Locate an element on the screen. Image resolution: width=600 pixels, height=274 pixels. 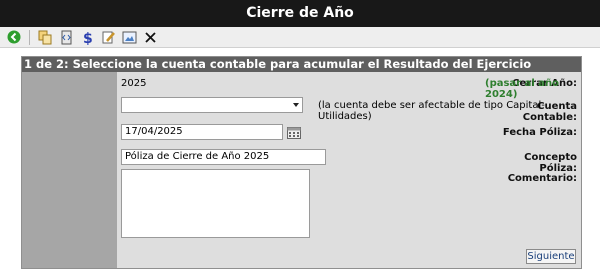
calendar-icon is located at coordinates (294, 132).